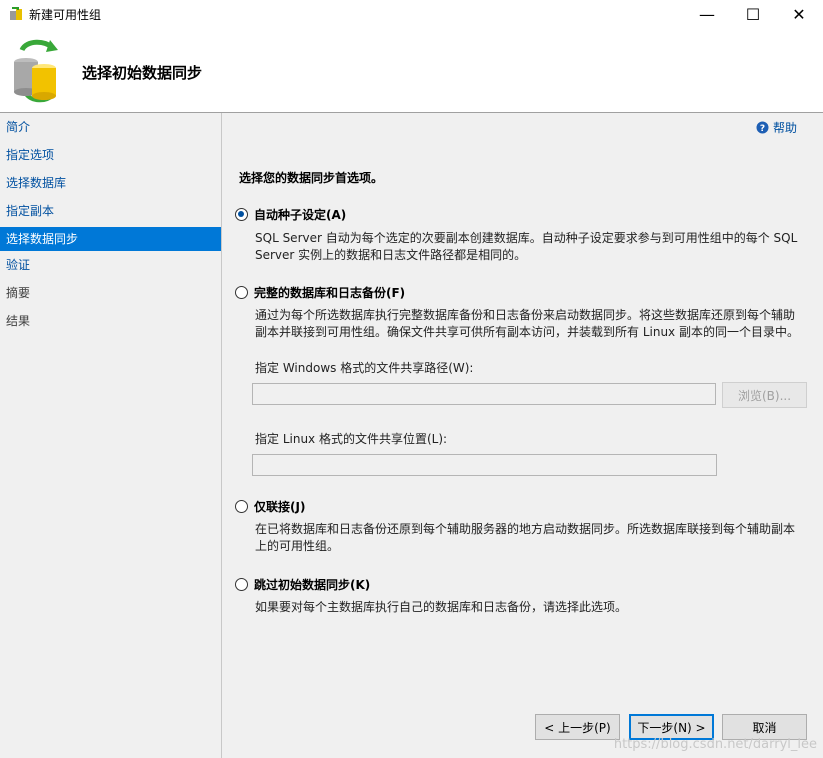 This screenshot has height=758, width=823. I want to click on nav-item-intro: 简介, so click(110, 127).